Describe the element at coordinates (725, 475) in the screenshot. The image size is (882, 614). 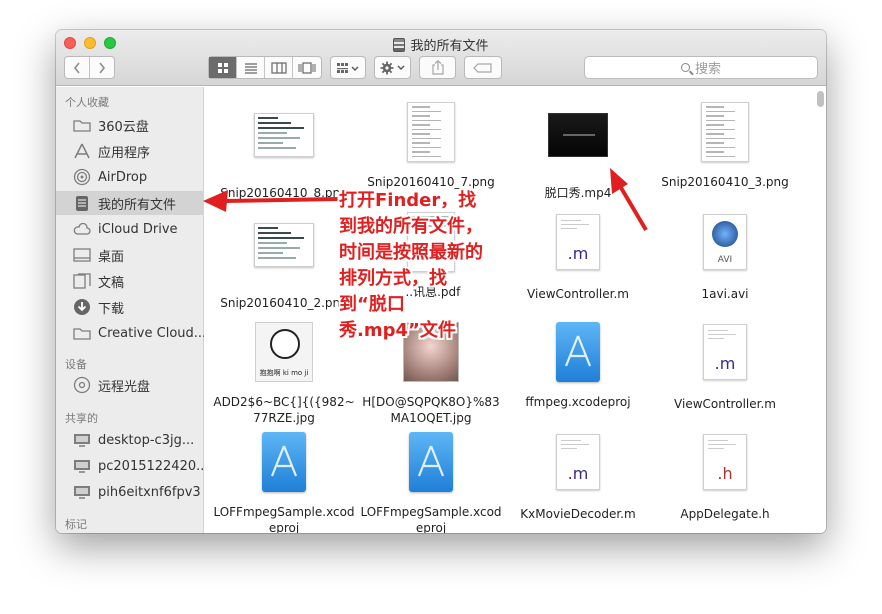
I see `file-item: .h AppDelegate.h` at that location.